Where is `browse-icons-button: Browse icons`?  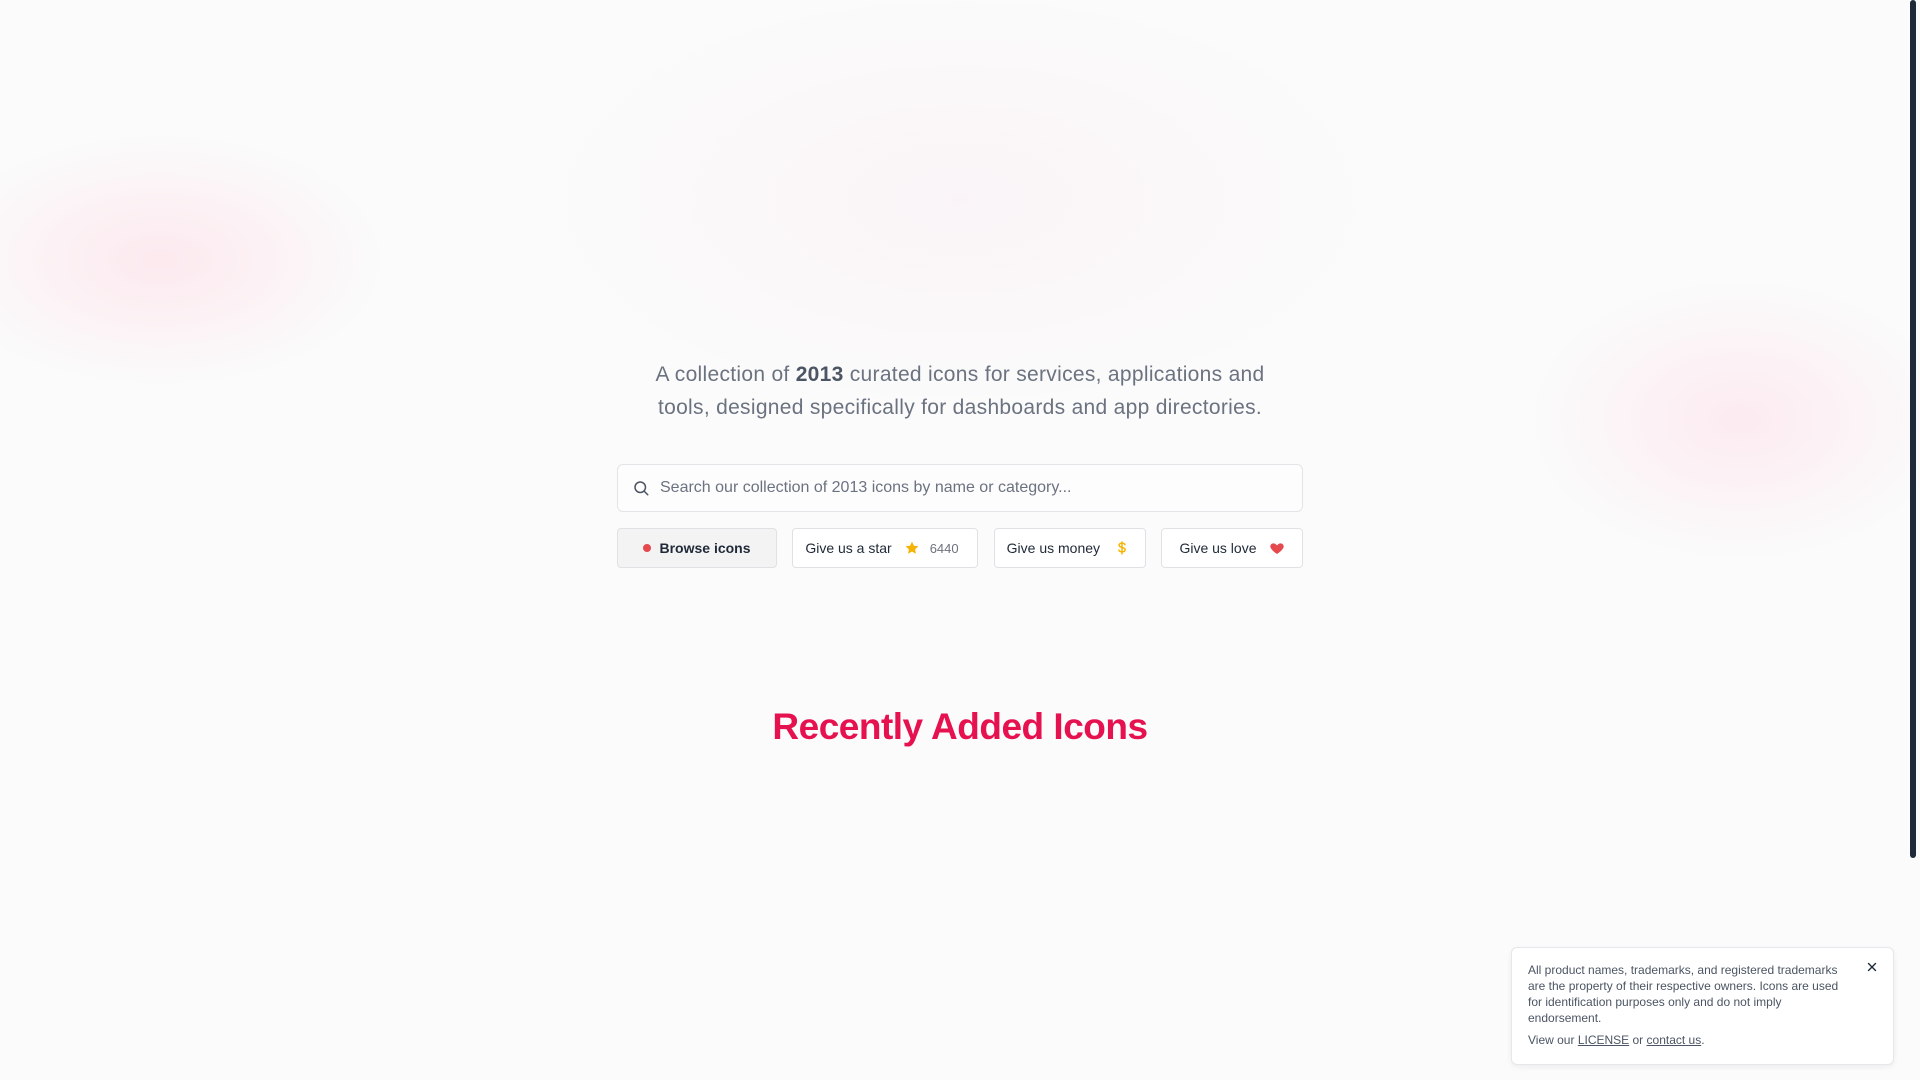
browse-icons-button: Browse icons is located at coordinates (697, 548).